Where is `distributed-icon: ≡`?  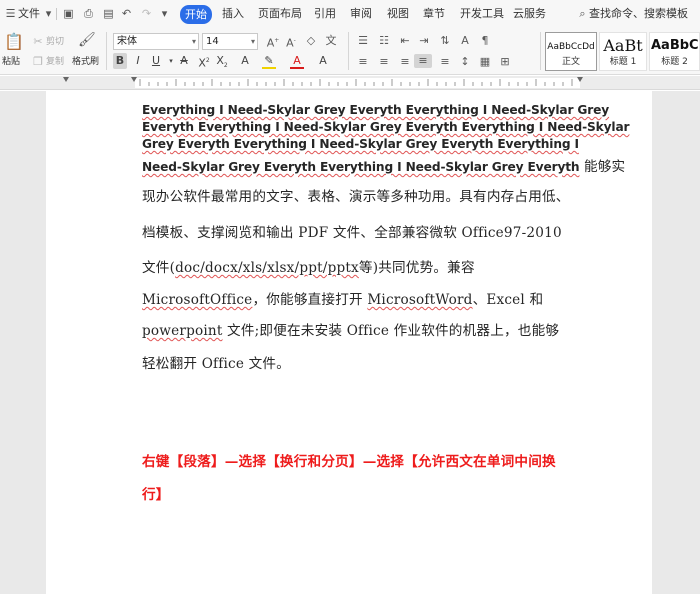 distributed-icon: ≡ is located at coordinates (445, 62).